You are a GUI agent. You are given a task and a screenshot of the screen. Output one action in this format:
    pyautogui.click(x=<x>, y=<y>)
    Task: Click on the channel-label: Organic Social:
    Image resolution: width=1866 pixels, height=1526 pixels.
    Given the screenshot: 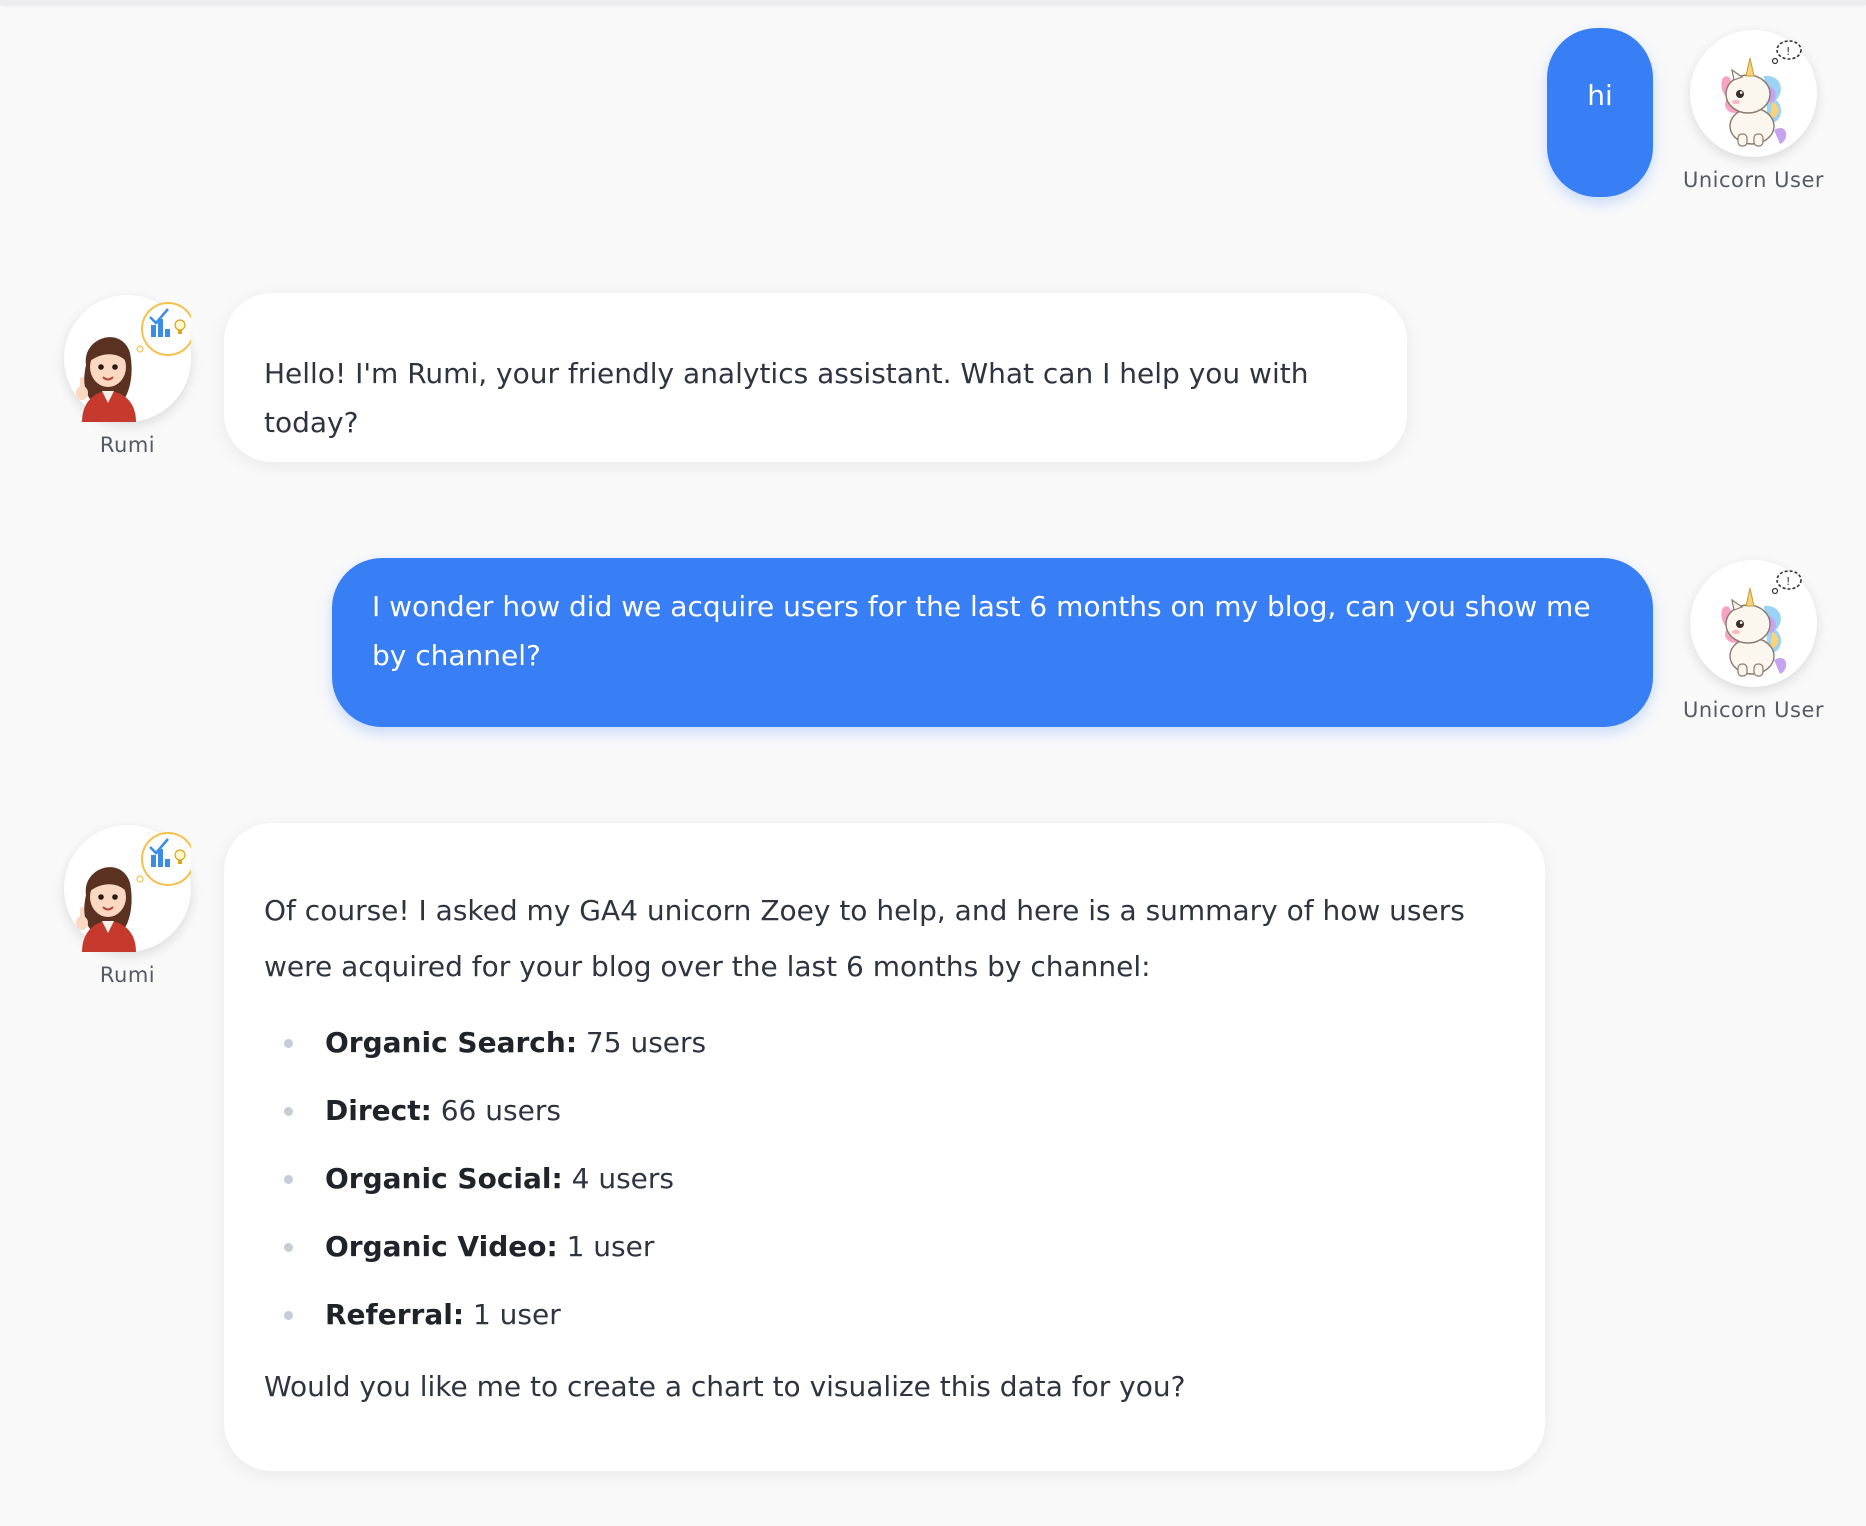 What is the action you would take?
    pyautogui.click(x=444, y=1178)
    